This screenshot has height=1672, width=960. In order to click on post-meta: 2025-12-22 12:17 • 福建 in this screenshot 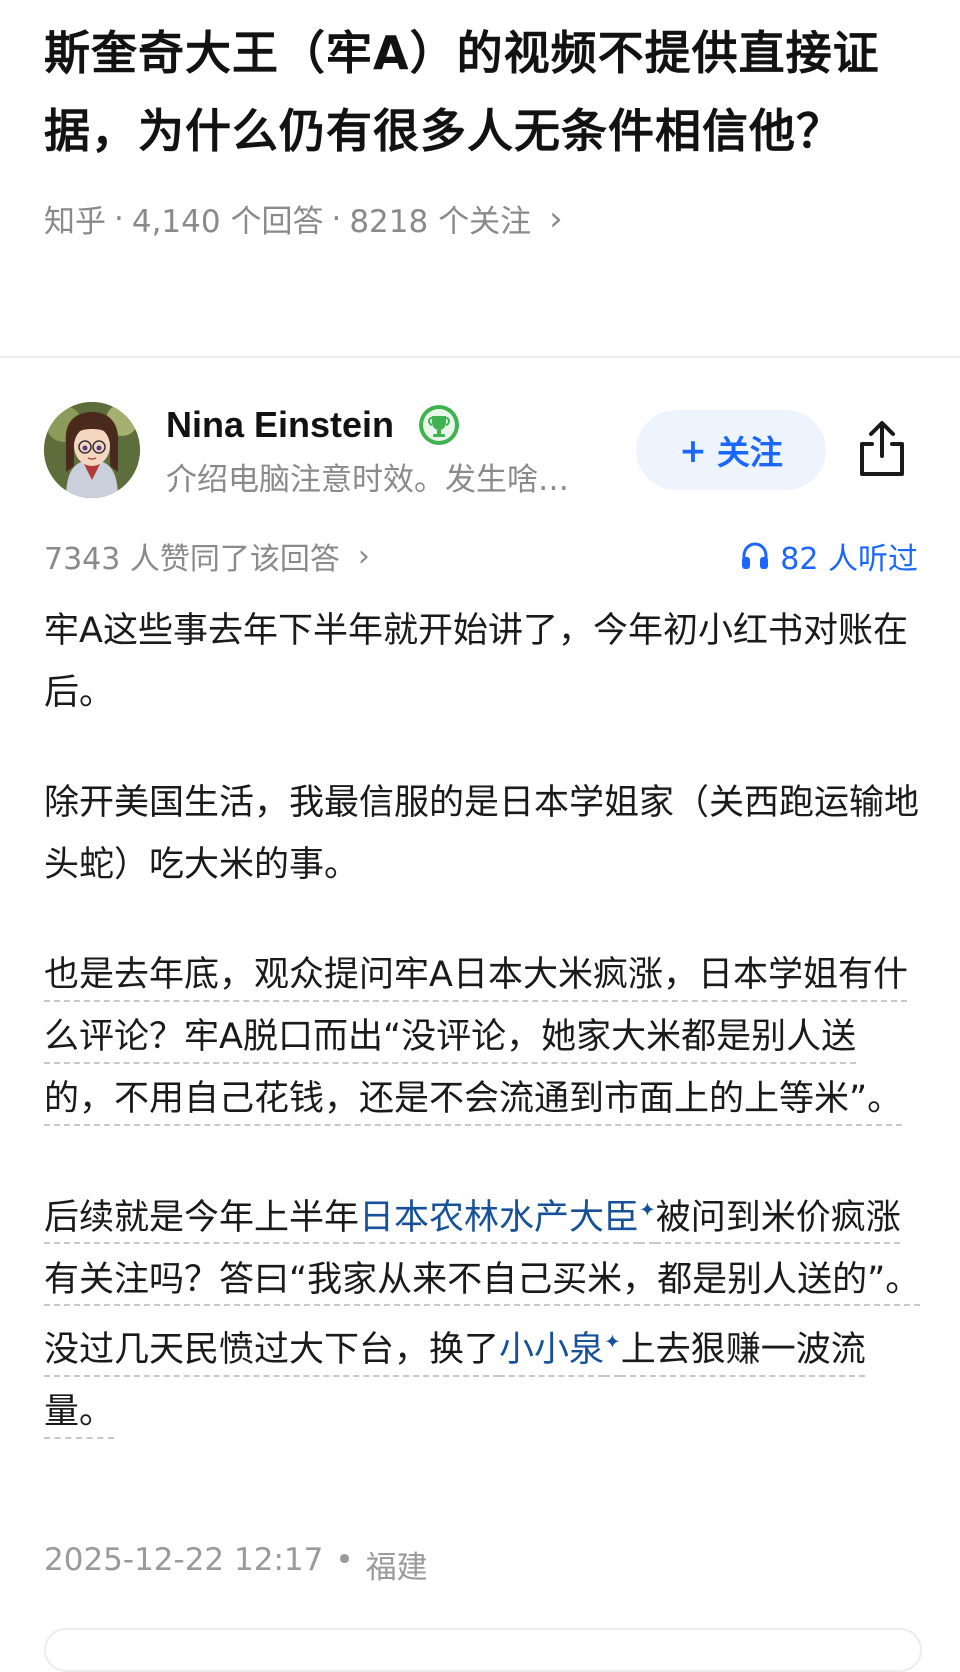, I will do `click(236, 1564)`.